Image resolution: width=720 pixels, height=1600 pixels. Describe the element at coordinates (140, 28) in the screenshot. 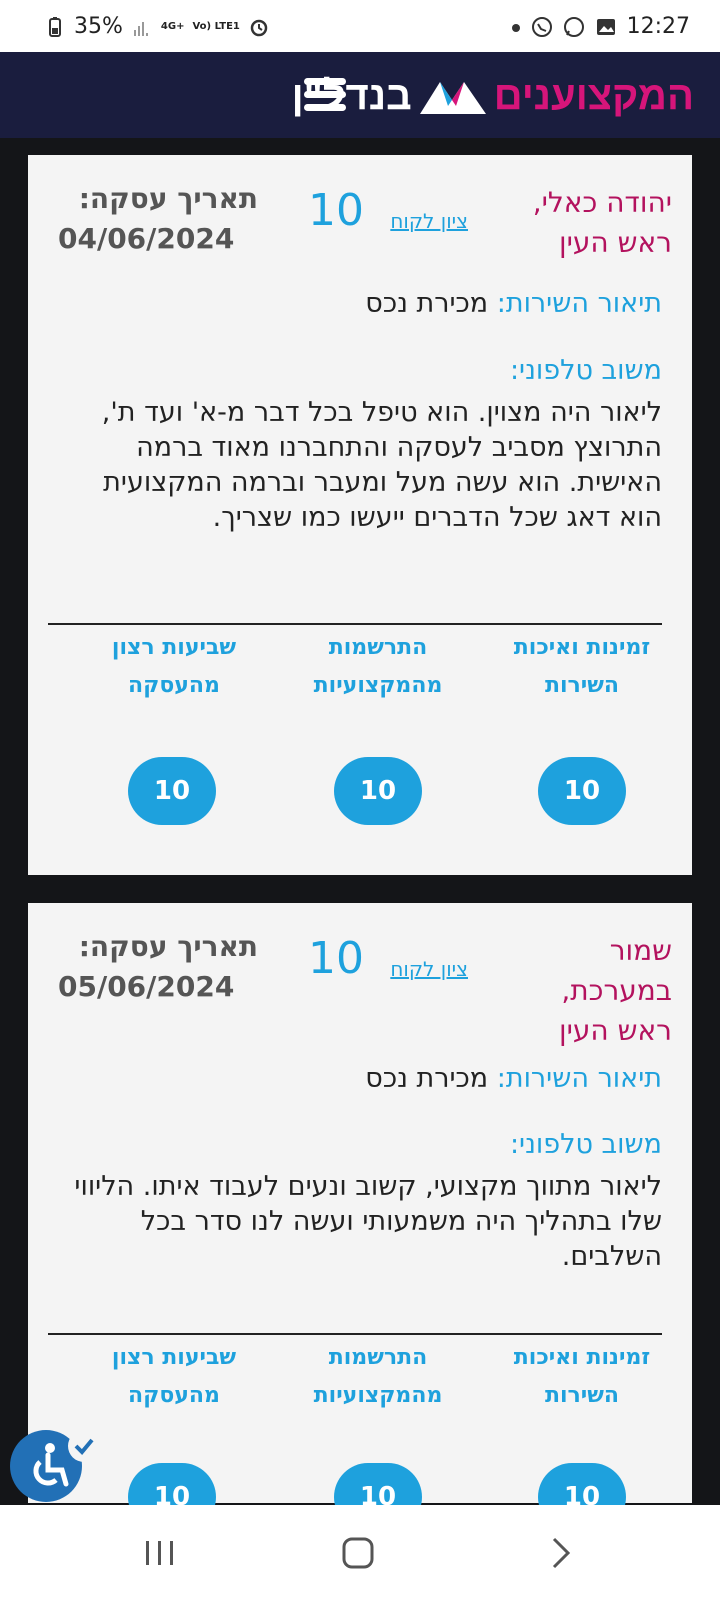

I see `signal-icon` at that location.